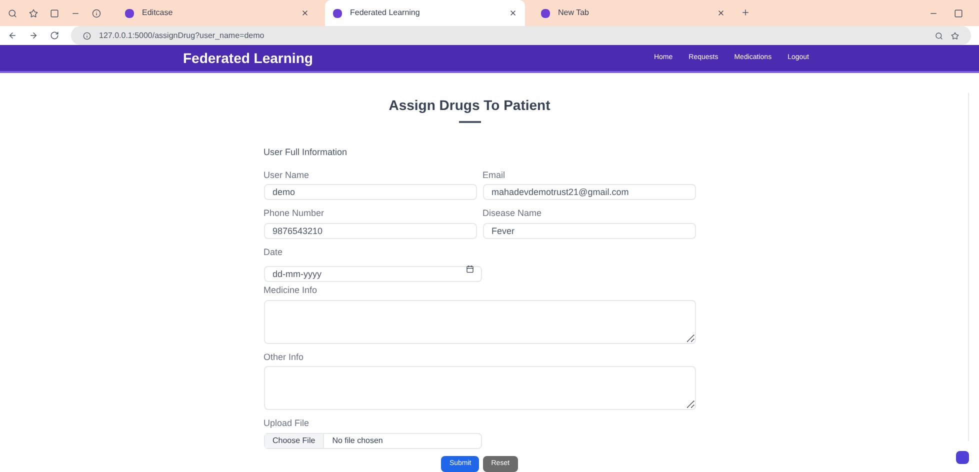  I want to click on text-field: mahadevdemotrust21@gmail.com, so click(589, 192).